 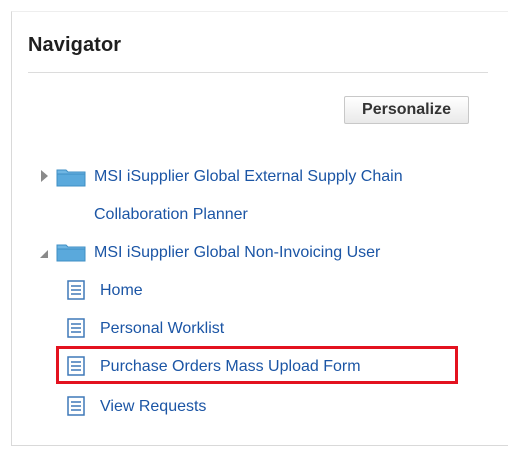 I want to click on navigator-title: Navigator, so click(x=75, y=45).